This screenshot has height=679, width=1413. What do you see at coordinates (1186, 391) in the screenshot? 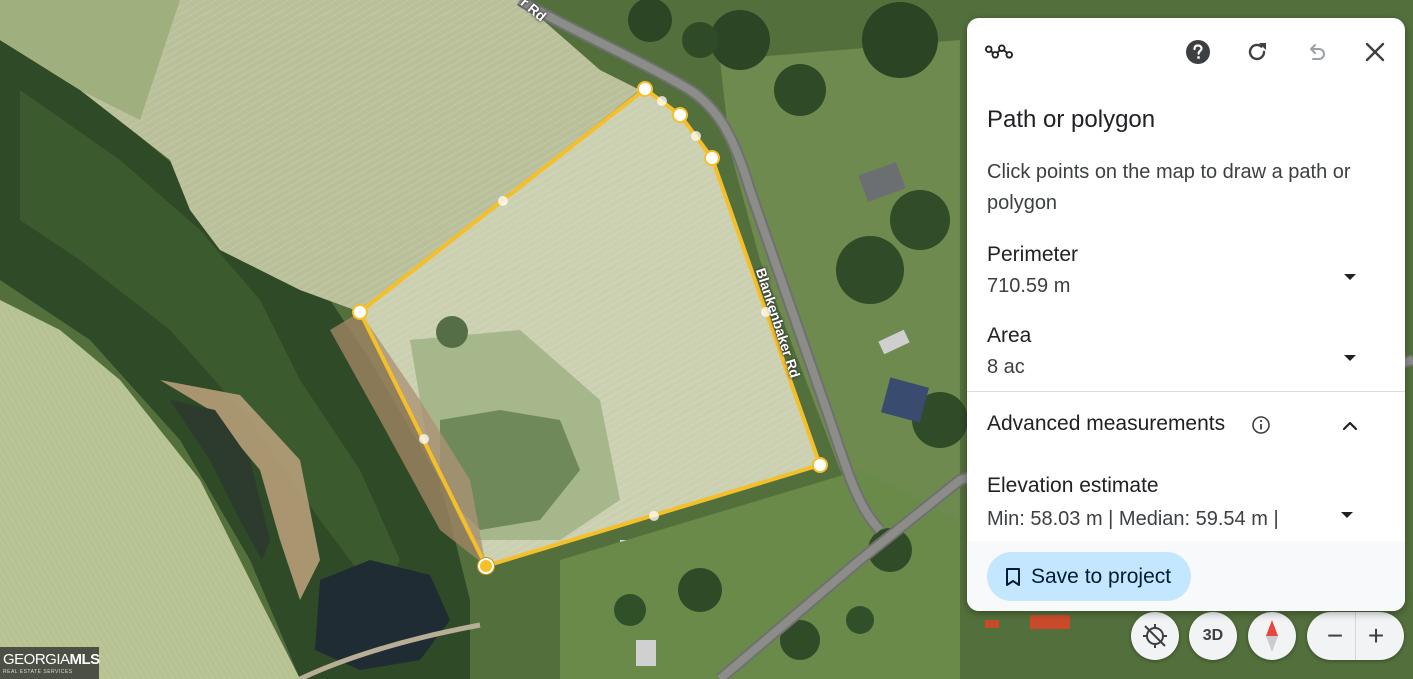
I see `panel-divider` at bounding box center [1186, 391].